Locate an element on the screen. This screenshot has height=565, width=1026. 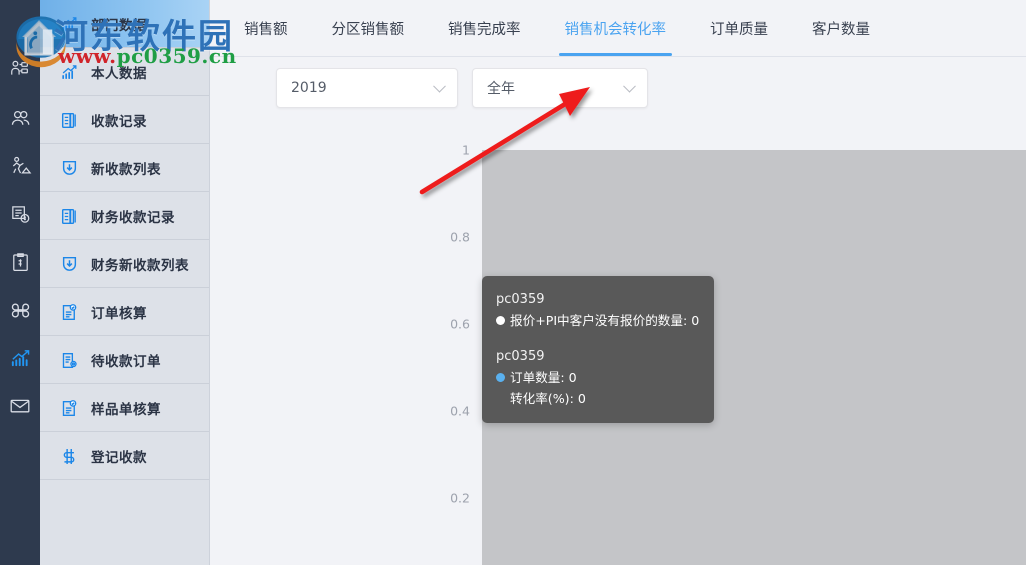
tooltip-row-label: 报价+PI中客户没有报价的数量 is located at coordinates (596, 320).